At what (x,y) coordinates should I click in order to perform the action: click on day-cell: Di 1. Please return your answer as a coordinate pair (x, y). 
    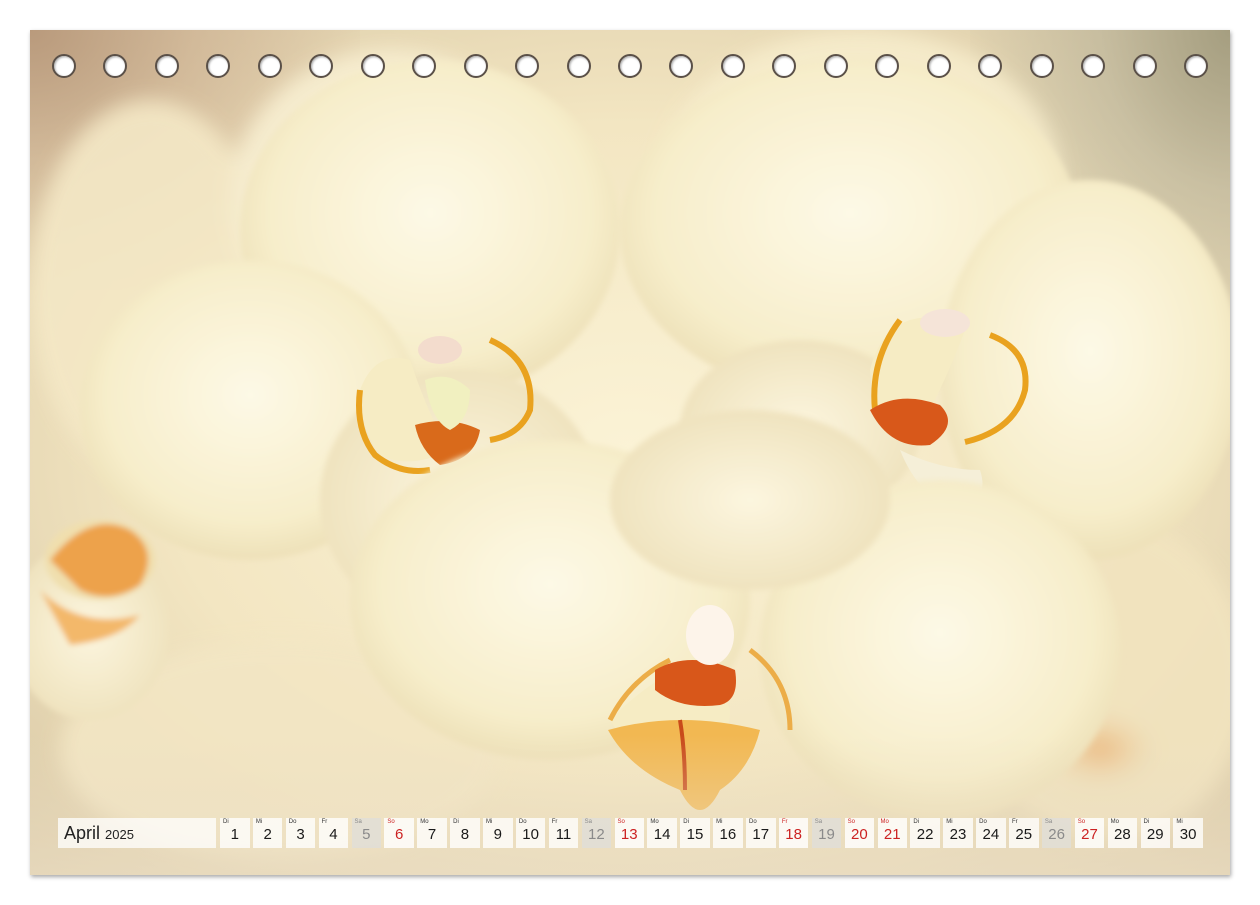
    Looking at the image, I should click on (235, 833).